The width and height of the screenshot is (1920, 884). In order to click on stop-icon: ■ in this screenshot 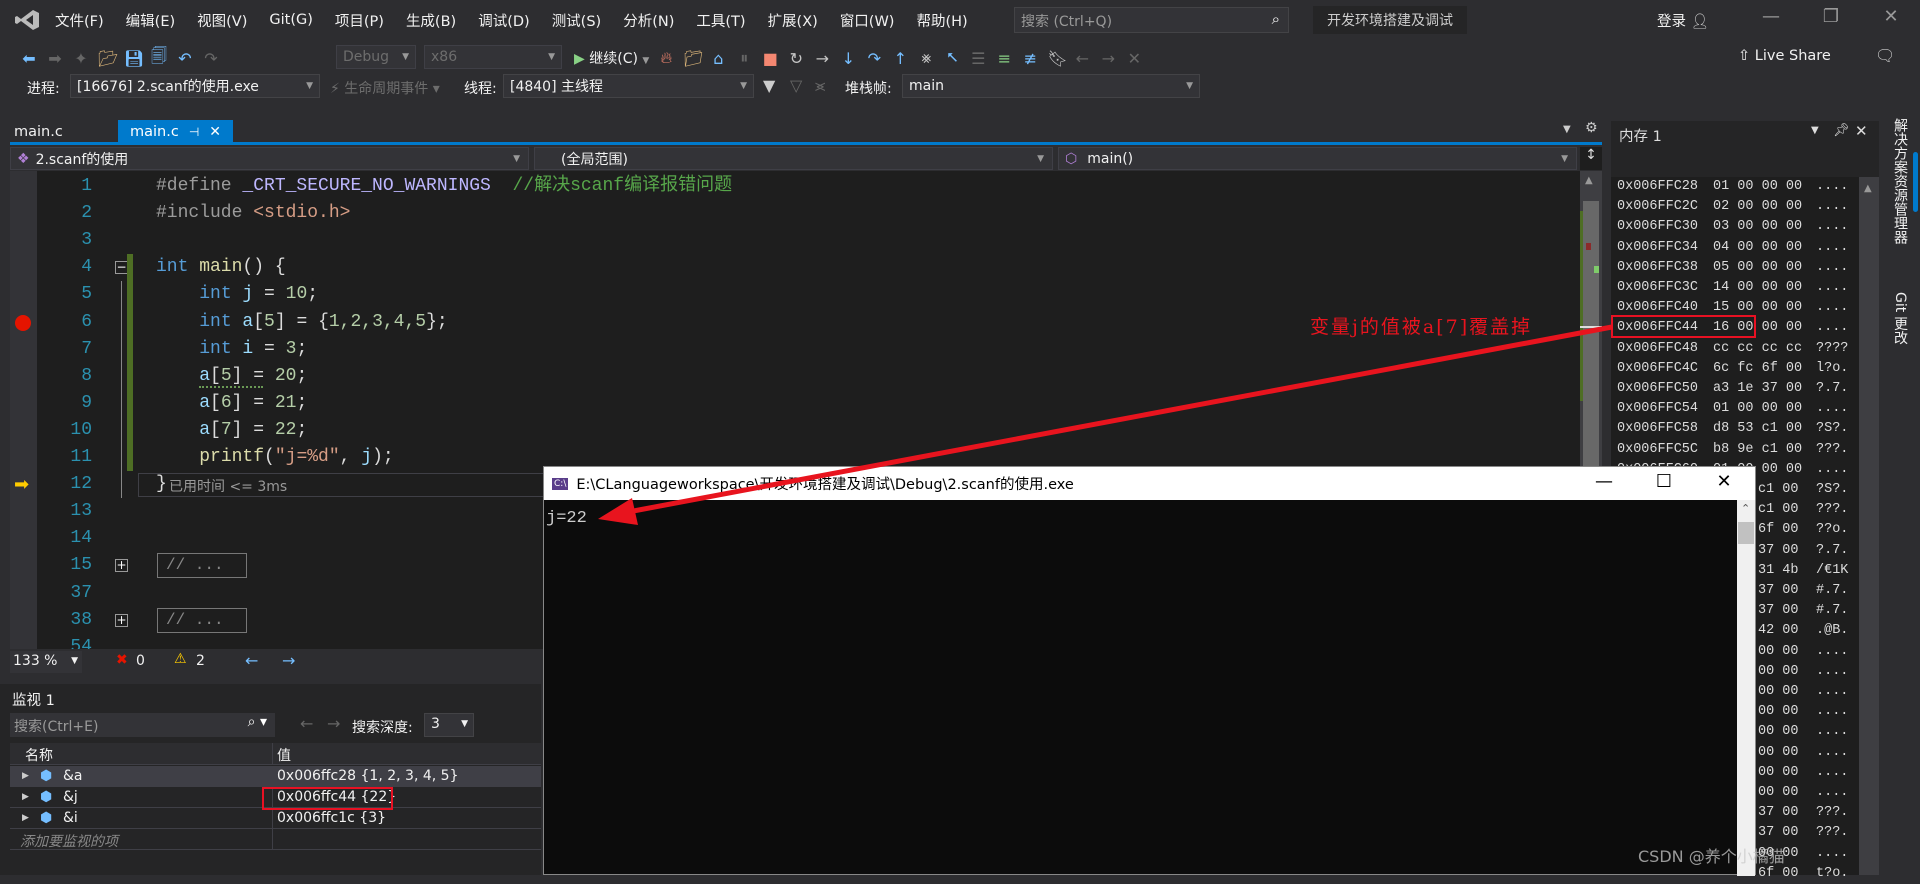, I will do `click(770, 58)`.